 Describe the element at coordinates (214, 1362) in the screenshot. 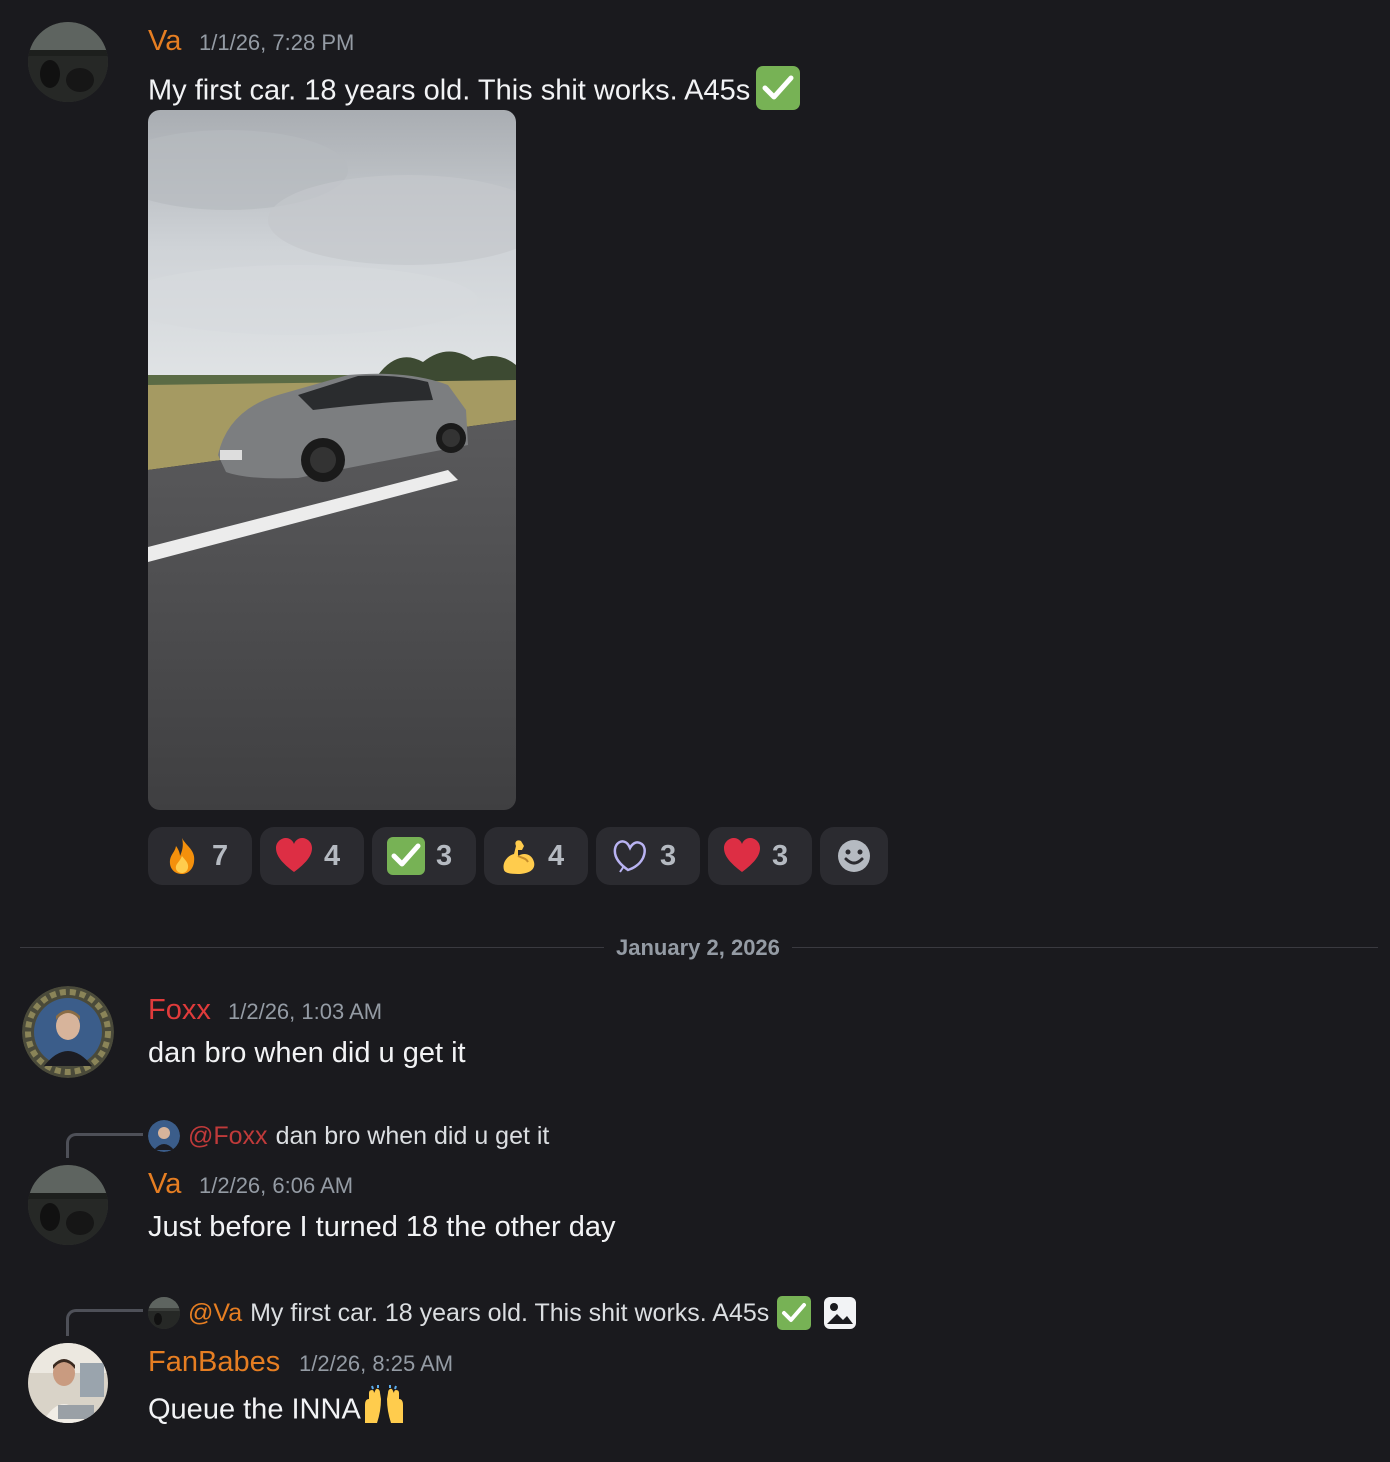

I see `username: FanBabes` at that location.